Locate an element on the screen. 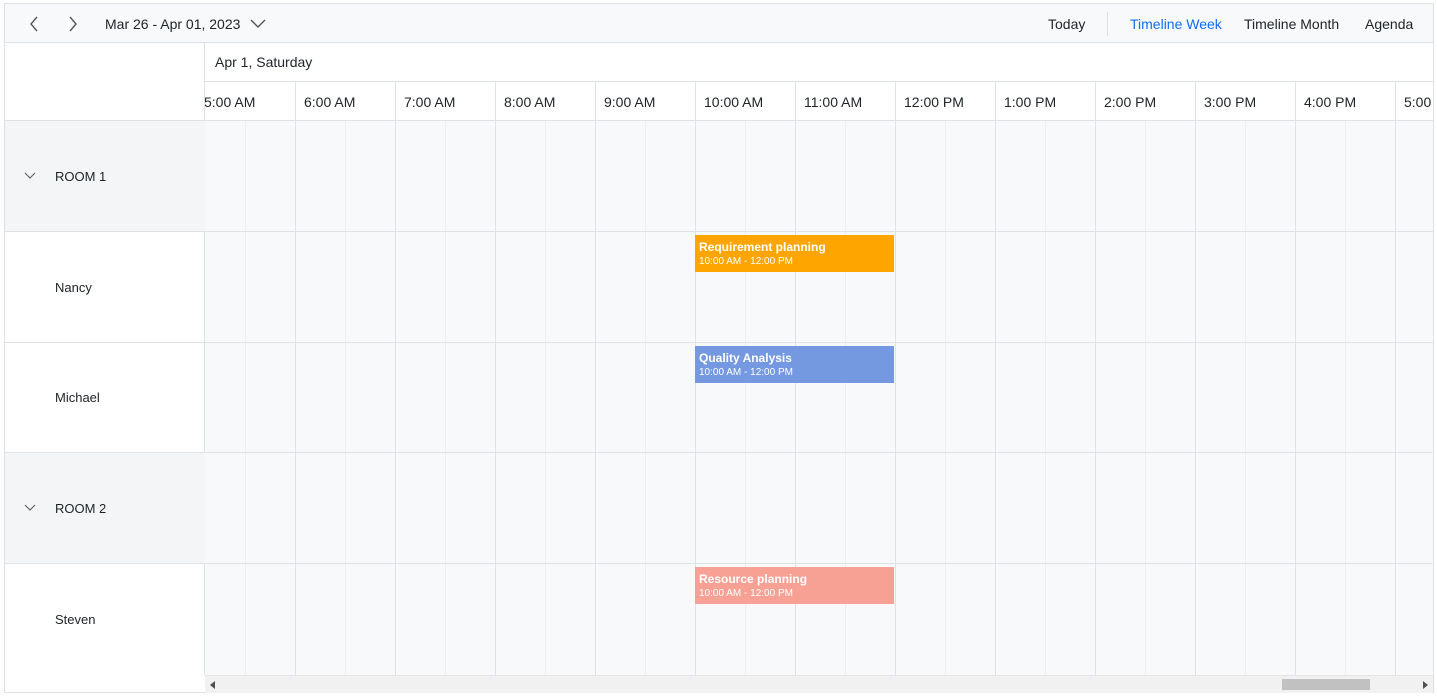  resource-group-room-2: ROOM 2 is located at coordinates (105, 508).